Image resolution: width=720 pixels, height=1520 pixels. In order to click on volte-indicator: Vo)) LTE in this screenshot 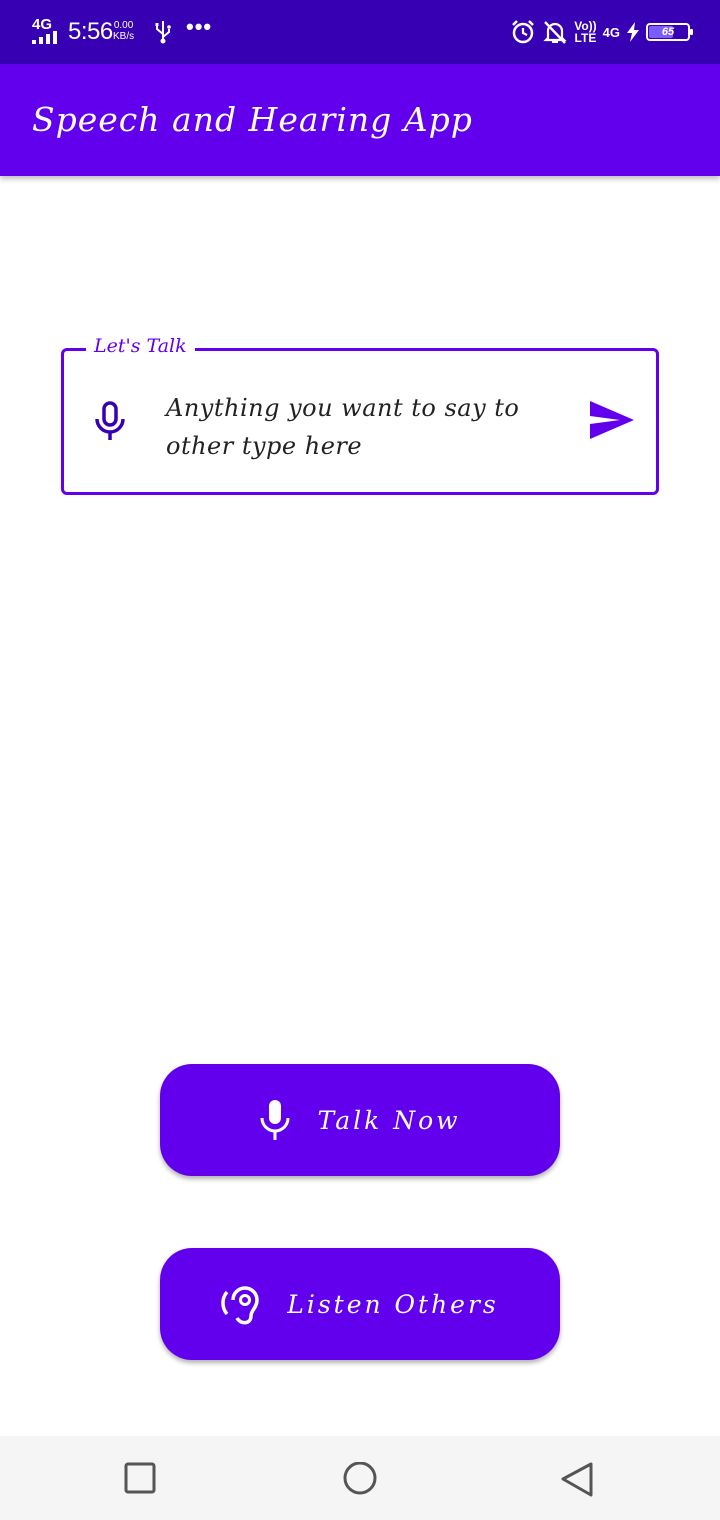, I will do `click(585, 32)`.